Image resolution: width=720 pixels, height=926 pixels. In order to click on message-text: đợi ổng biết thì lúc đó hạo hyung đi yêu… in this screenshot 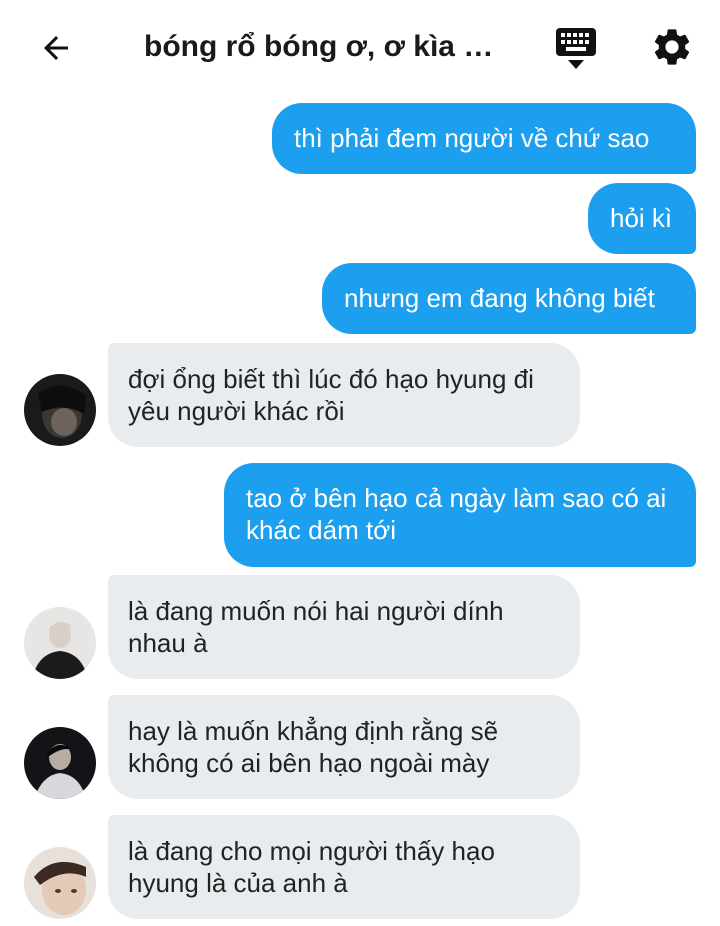, I will do `click(331, 395)`.